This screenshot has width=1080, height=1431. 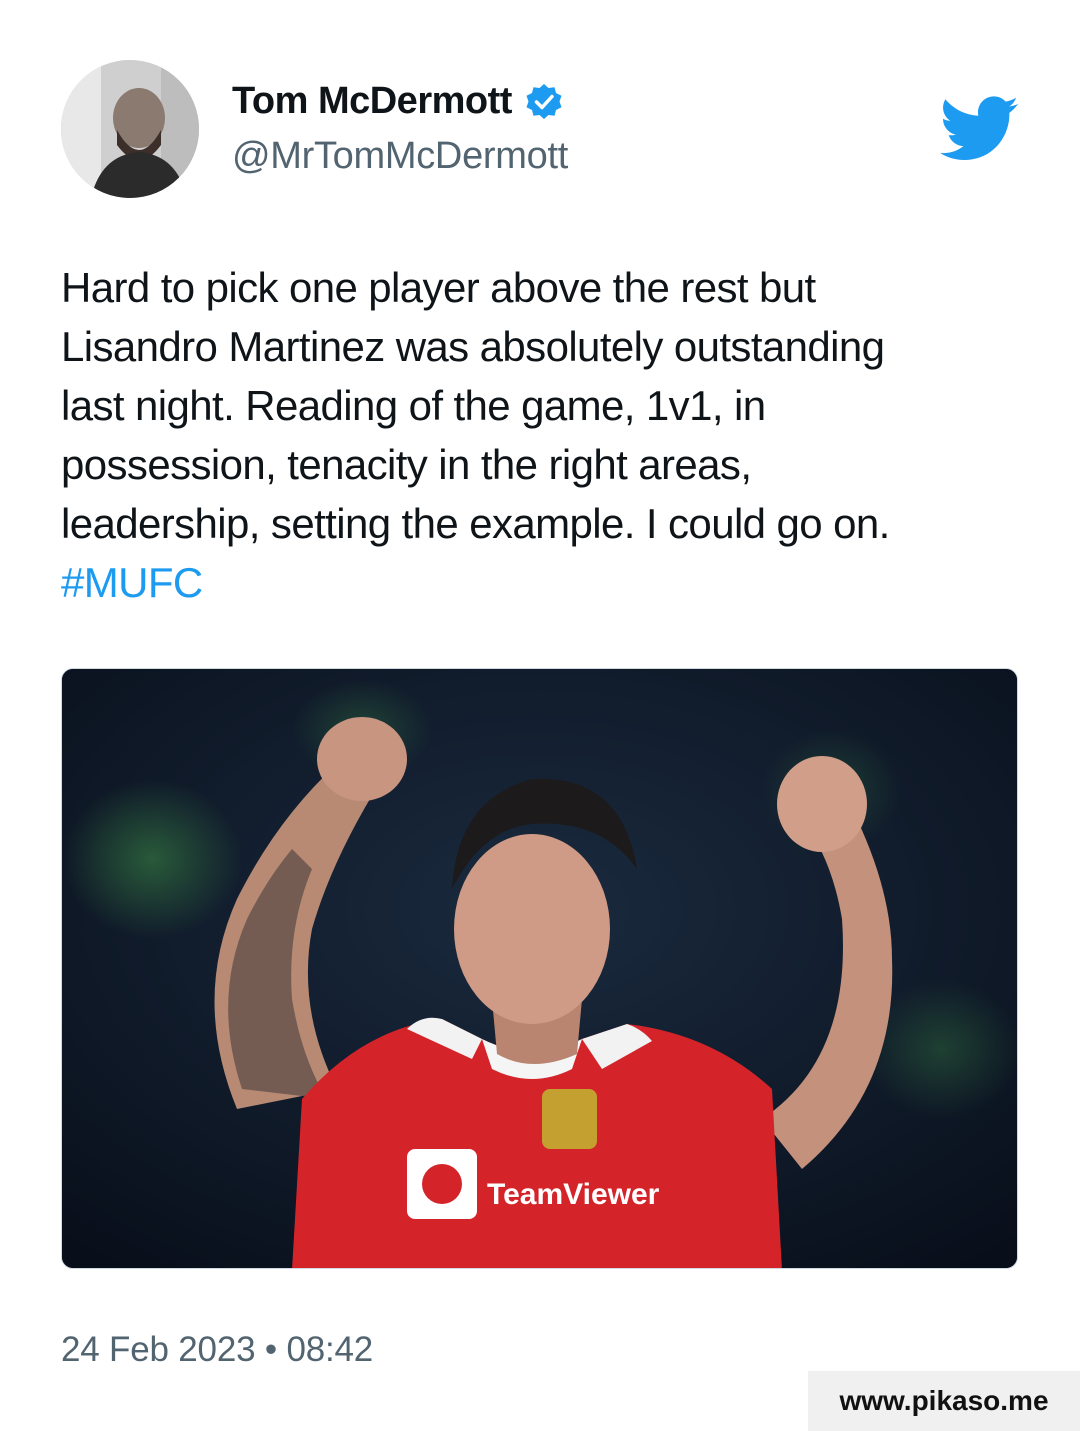 I want to click on watermark: www.pikaso.me, so click(x=944, y=1401).